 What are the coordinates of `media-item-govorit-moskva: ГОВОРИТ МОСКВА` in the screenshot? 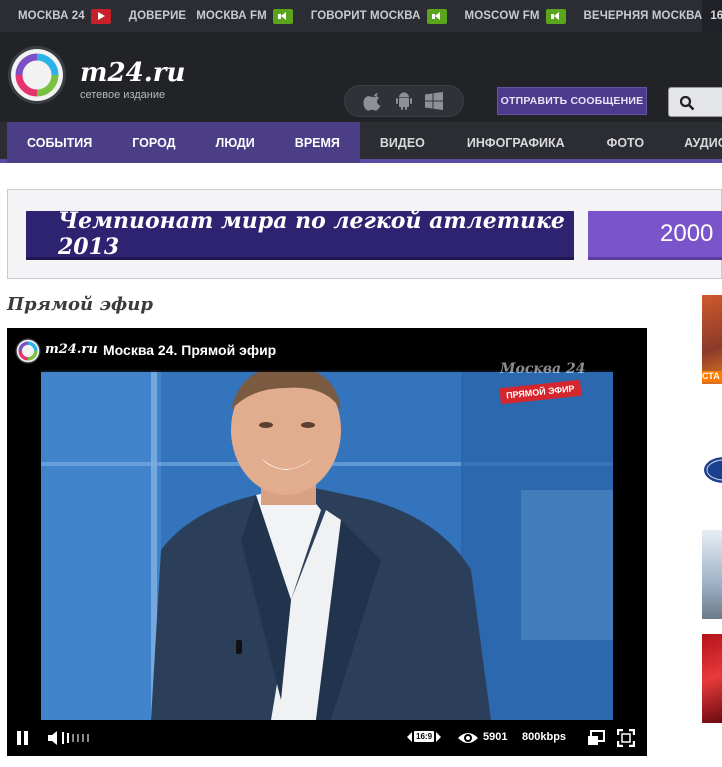 It's located at (370, 16).